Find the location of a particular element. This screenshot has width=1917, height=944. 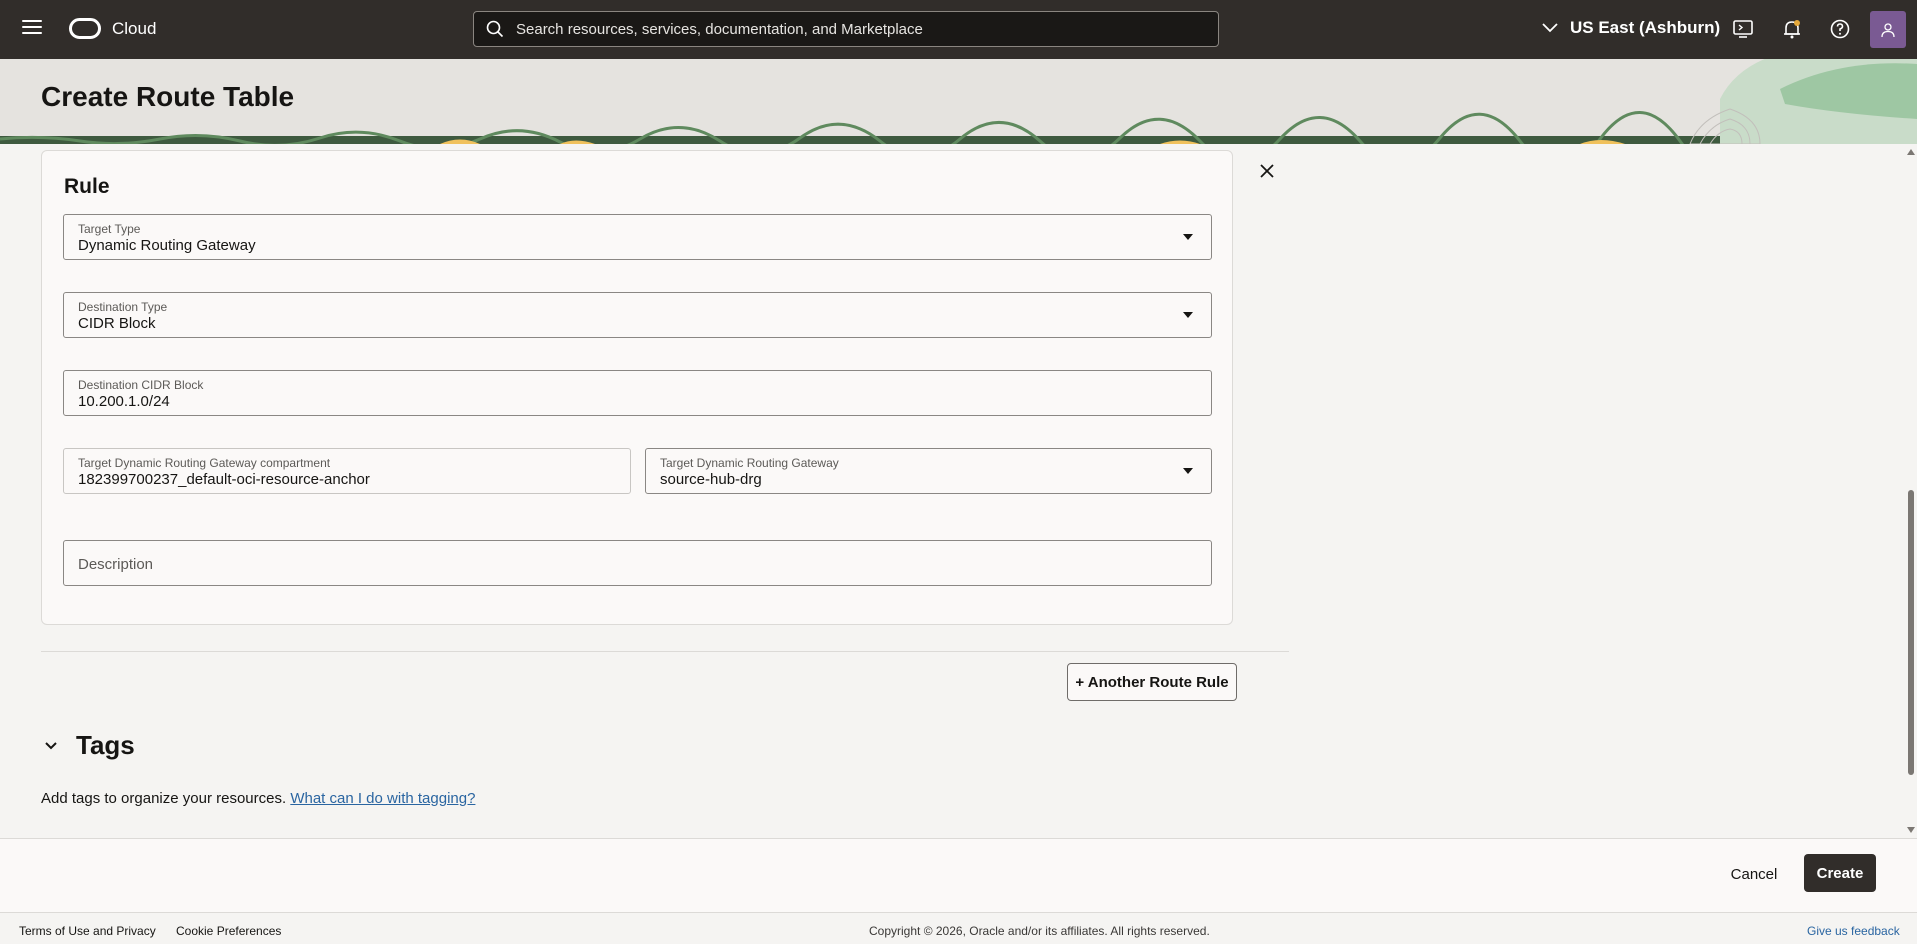

add-route-rule-button: + Another Route Rule is located at coordinates (1152, 682).